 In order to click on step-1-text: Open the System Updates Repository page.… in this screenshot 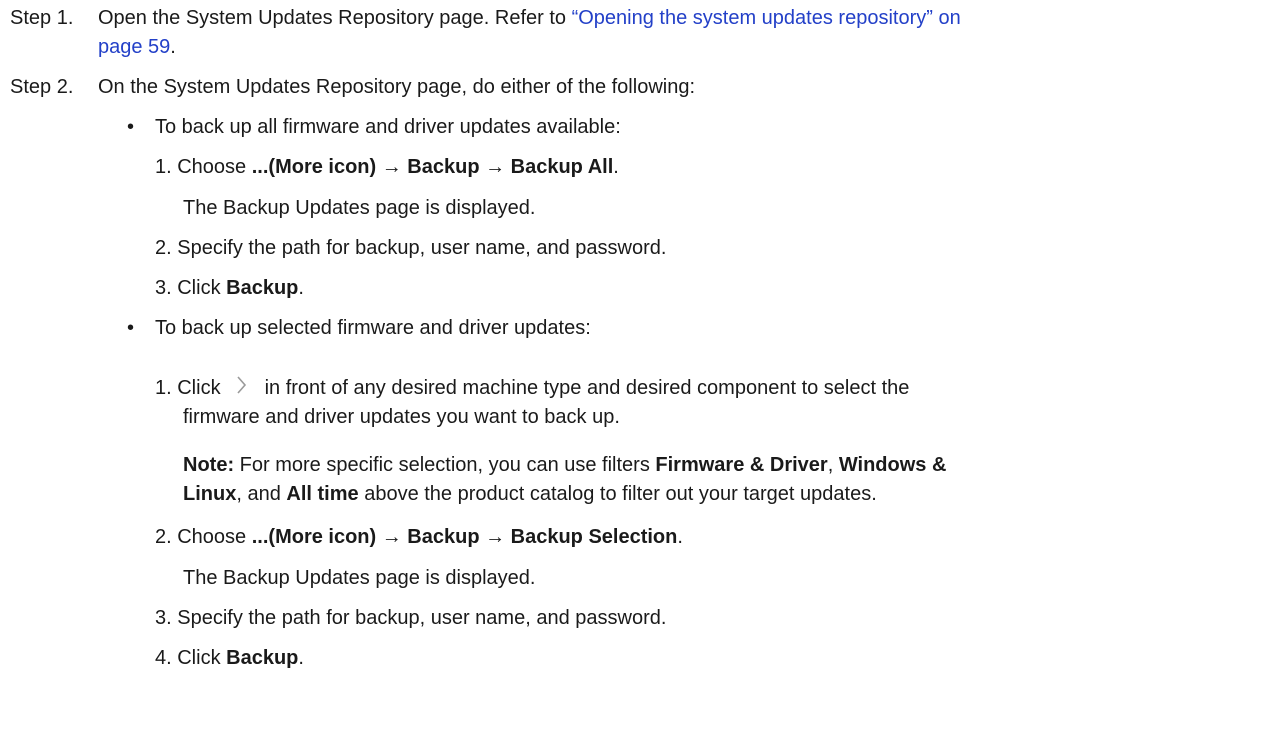, I will do `click(529, 18)`.